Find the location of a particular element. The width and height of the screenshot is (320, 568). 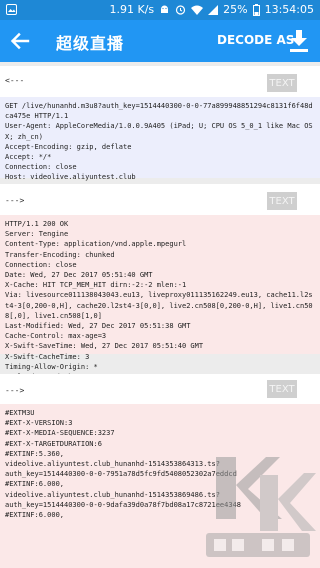

battery-percent: 25% is located at coordinates (235, 9).